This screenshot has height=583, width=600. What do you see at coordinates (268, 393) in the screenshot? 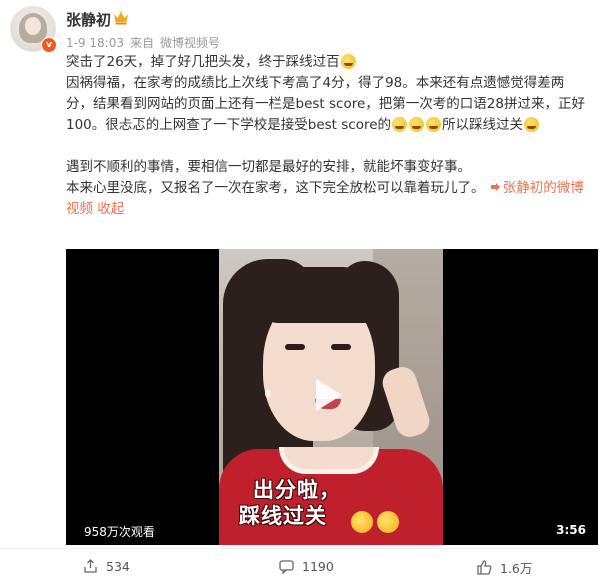
I see `earring-shape` at bounding box center [268, 393].